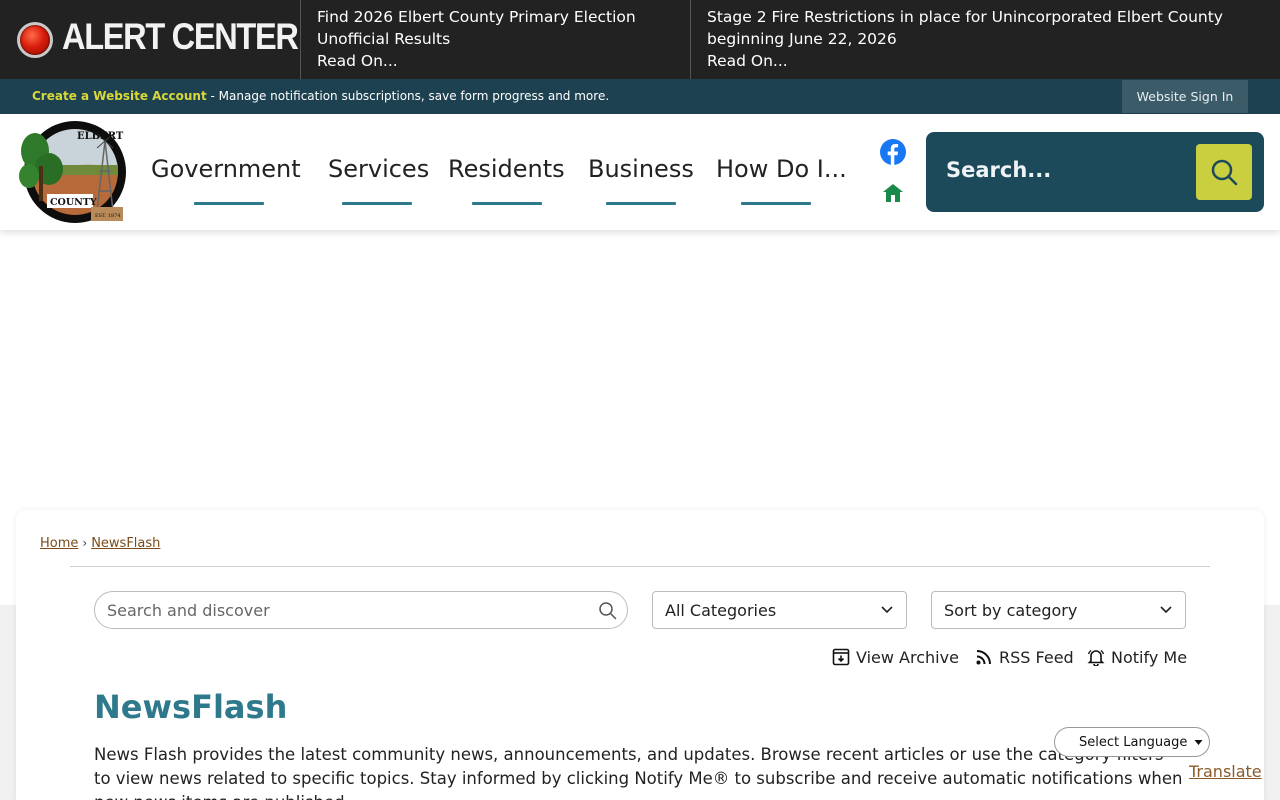 This screenshot has height=800, width=1280. I want to click on svg-text: ELBERT, so click(100, 136).